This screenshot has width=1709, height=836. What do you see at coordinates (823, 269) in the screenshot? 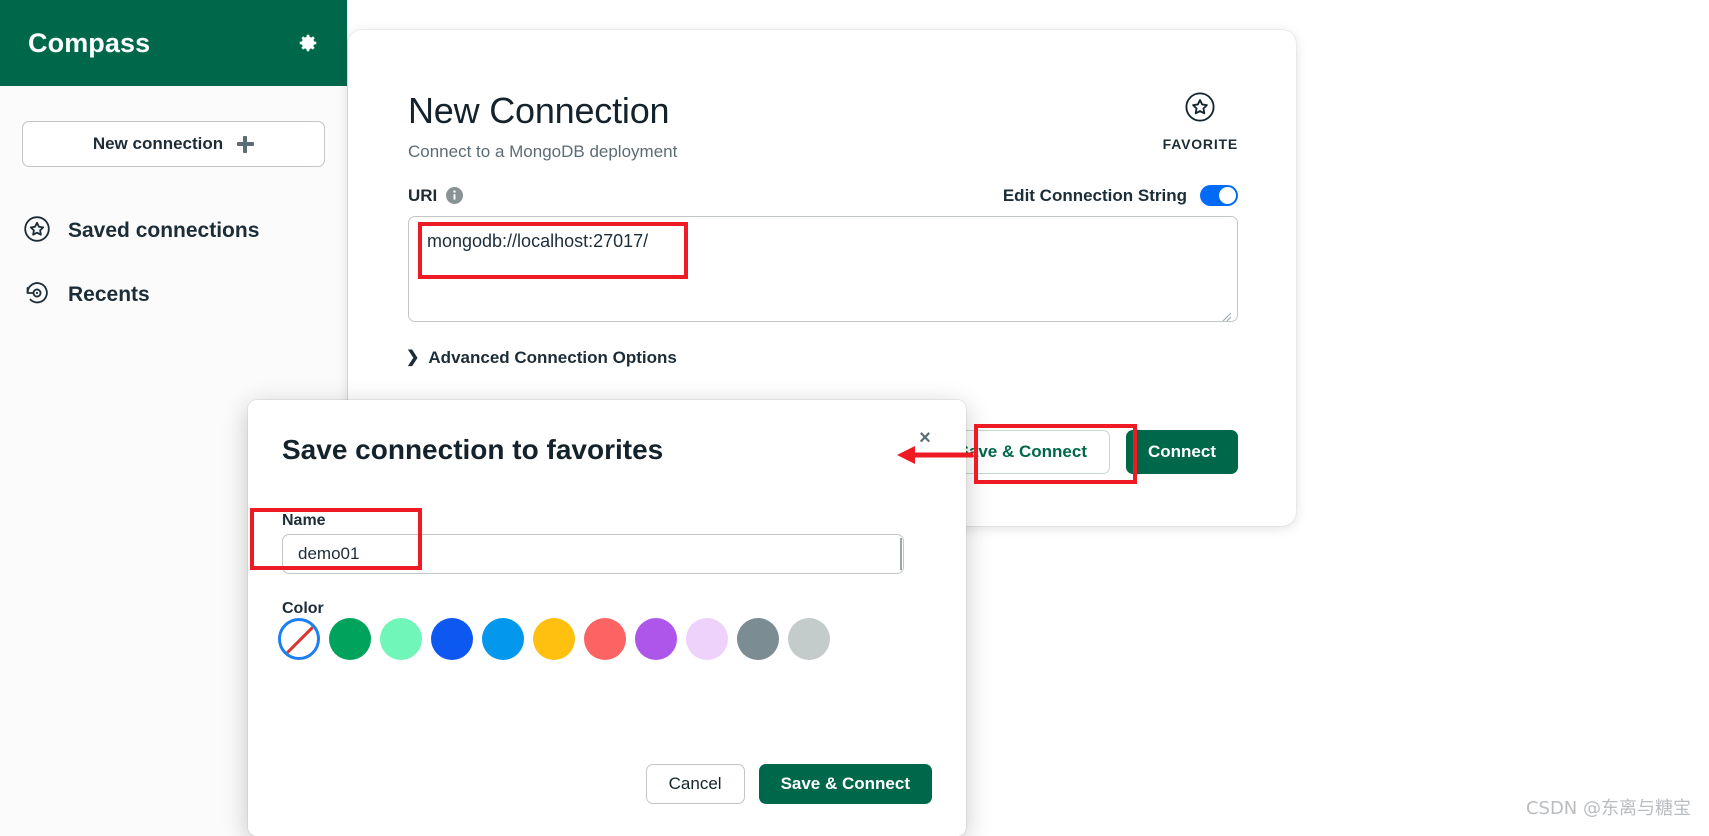
I see `uri-input` at bounding box center [823, 269].